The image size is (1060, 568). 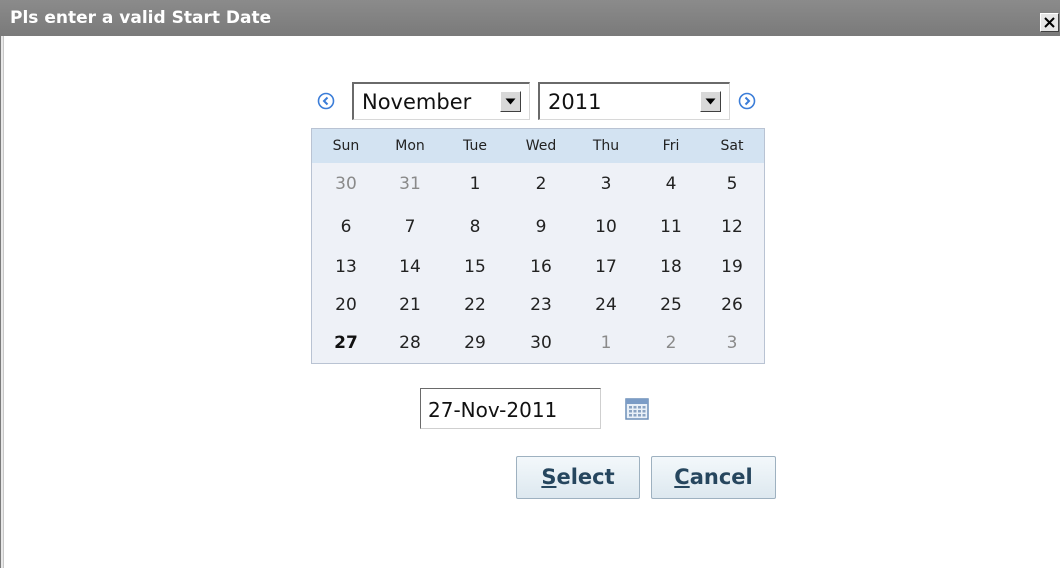 What do you see at coordinates (541, 227) in the screenshot?
I see `calendar-day: 9` at bounding box center [541, 227].